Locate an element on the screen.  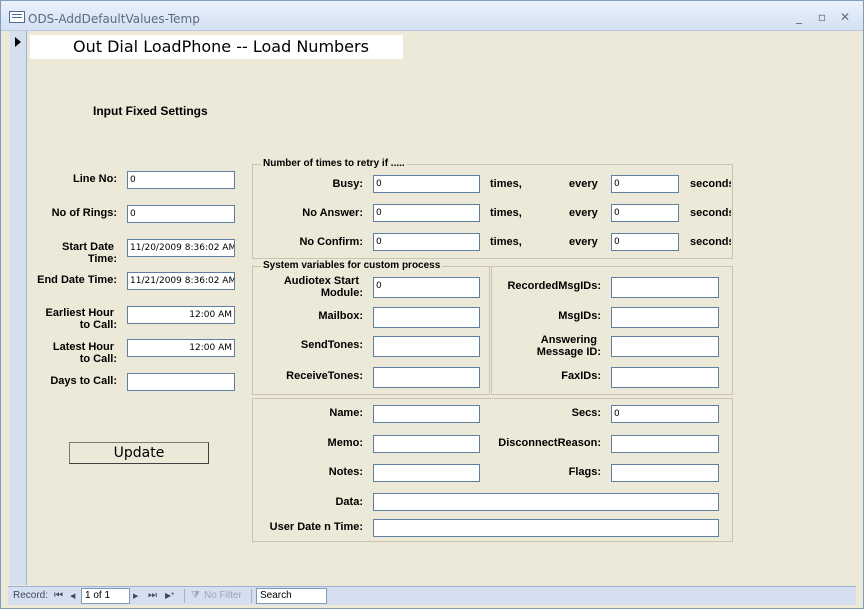
notes-field is located at coordinates (426, 473).